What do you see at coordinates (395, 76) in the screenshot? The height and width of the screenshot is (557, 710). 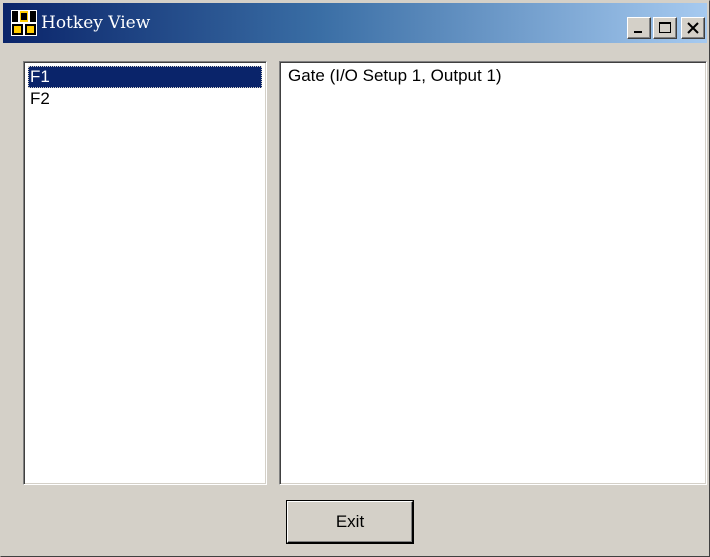 I see `hotkey-detail-item: Gate (I/O Setup 1, Output 1)` at bounding box center [395, 76].